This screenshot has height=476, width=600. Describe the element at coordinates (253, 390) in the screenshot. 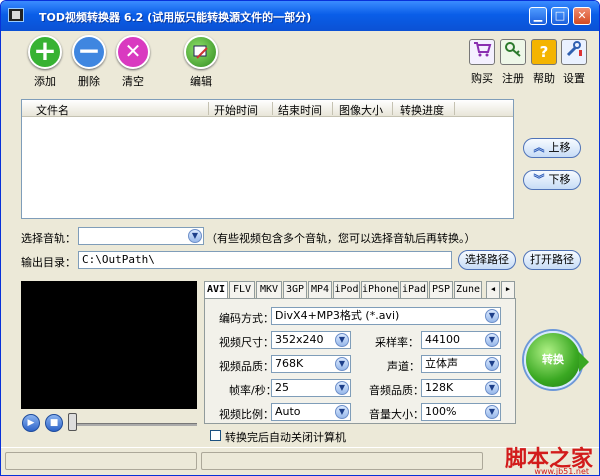

I see `frame-rate-label: 帧率/秒：` at that location.